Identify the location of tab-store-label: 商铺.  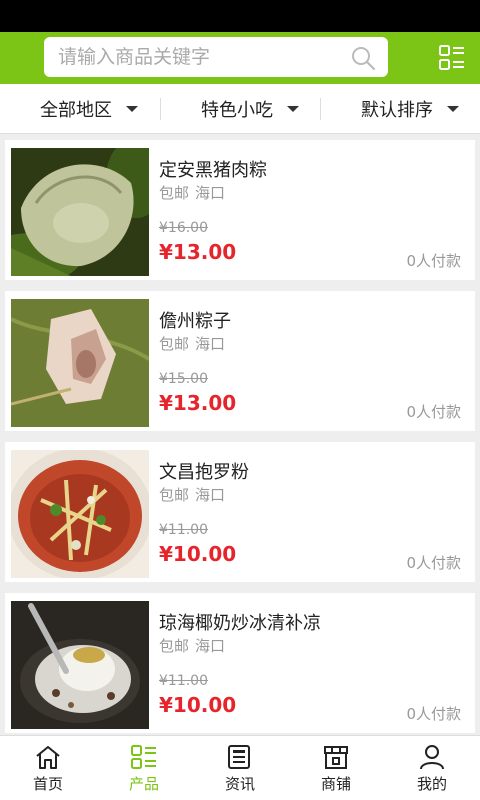
(335, 784).